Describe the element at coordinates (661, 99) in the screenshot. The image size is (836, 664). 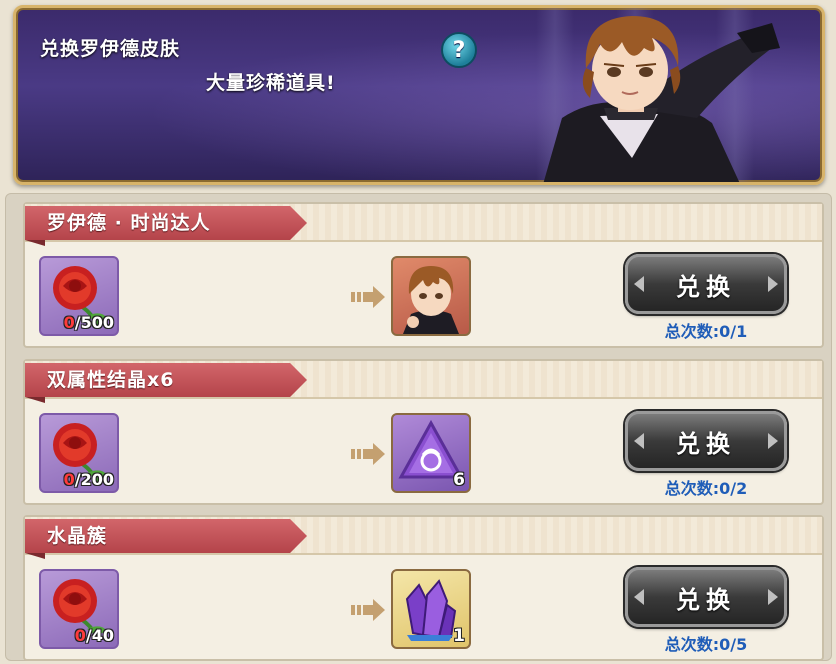
I see `lloyd-character-art` at that location.